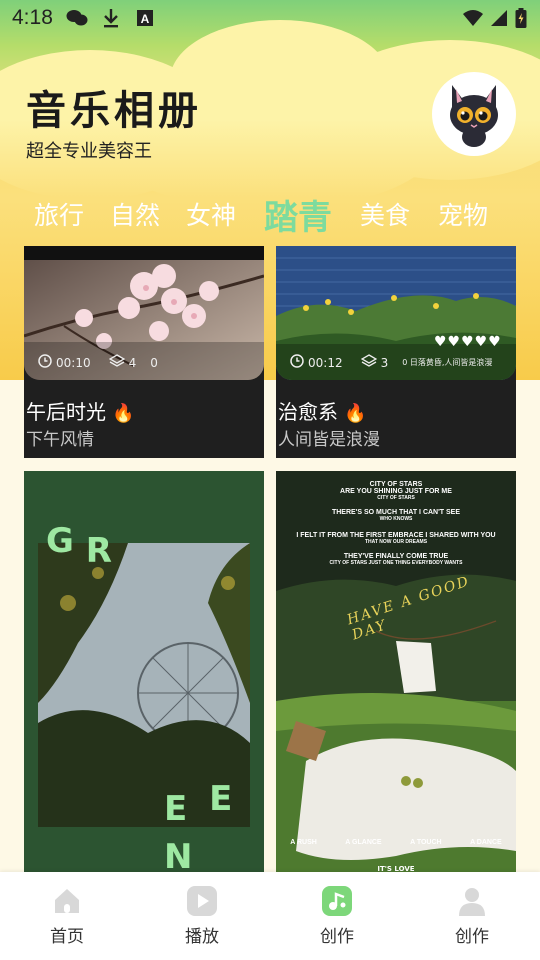  Describe the element at coordinates (114, 111) in the screenshot. I see `page-title: 音乐相册` at that location.